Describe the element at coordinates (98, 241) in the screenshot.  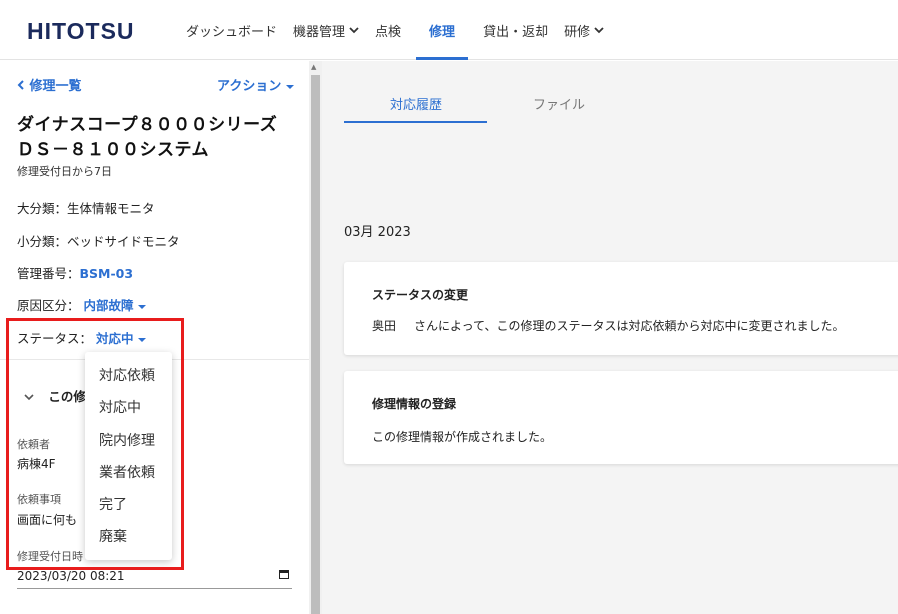
I see `minor-category: 小分類：ベッドサイドモニタ` at that location.